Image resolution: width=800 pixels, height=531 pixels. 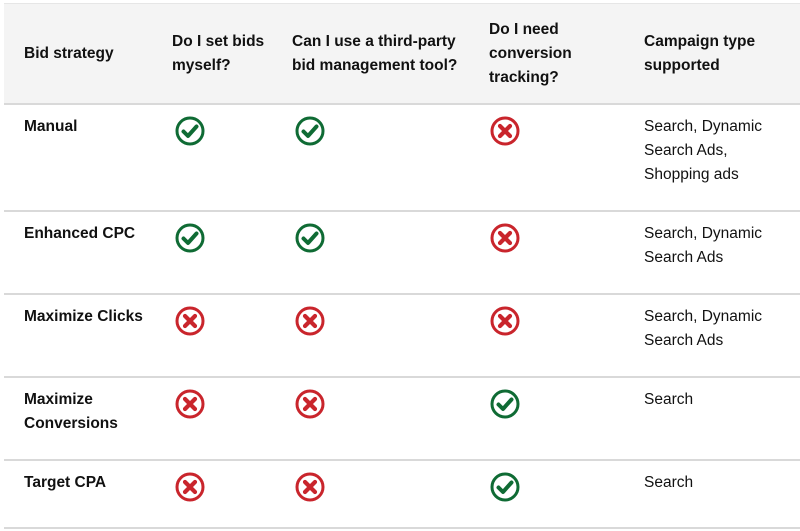 What do you see at coordinates (69, 53) in the screenshot?
I see `header-bid-strategy: Bid strategy` at bounding box center [69, 53].